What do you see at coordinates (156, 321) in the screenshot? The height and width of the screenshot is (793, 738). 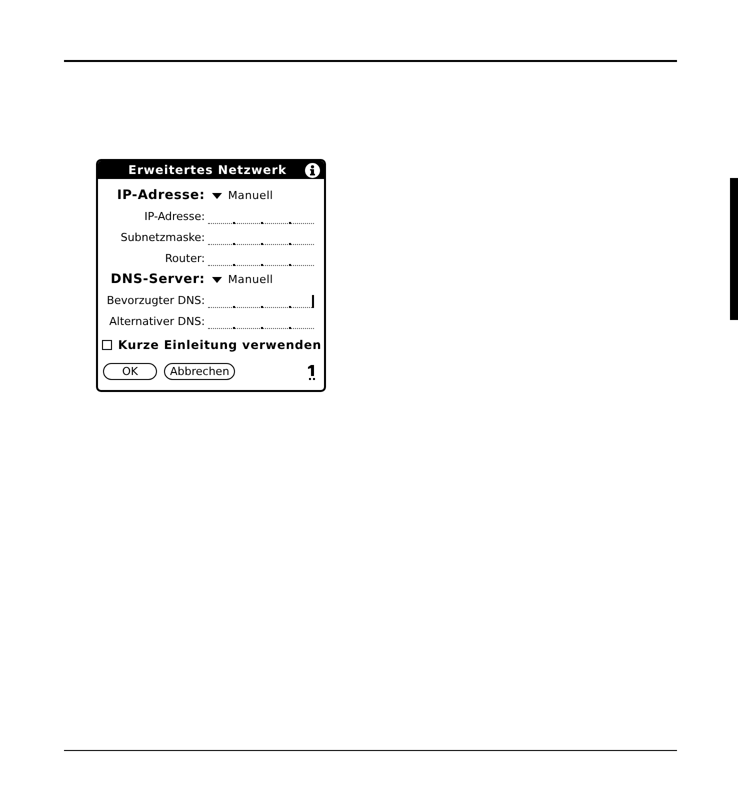 I see `field-label: Alternativer DNS:` at bounding box center [156, 321].